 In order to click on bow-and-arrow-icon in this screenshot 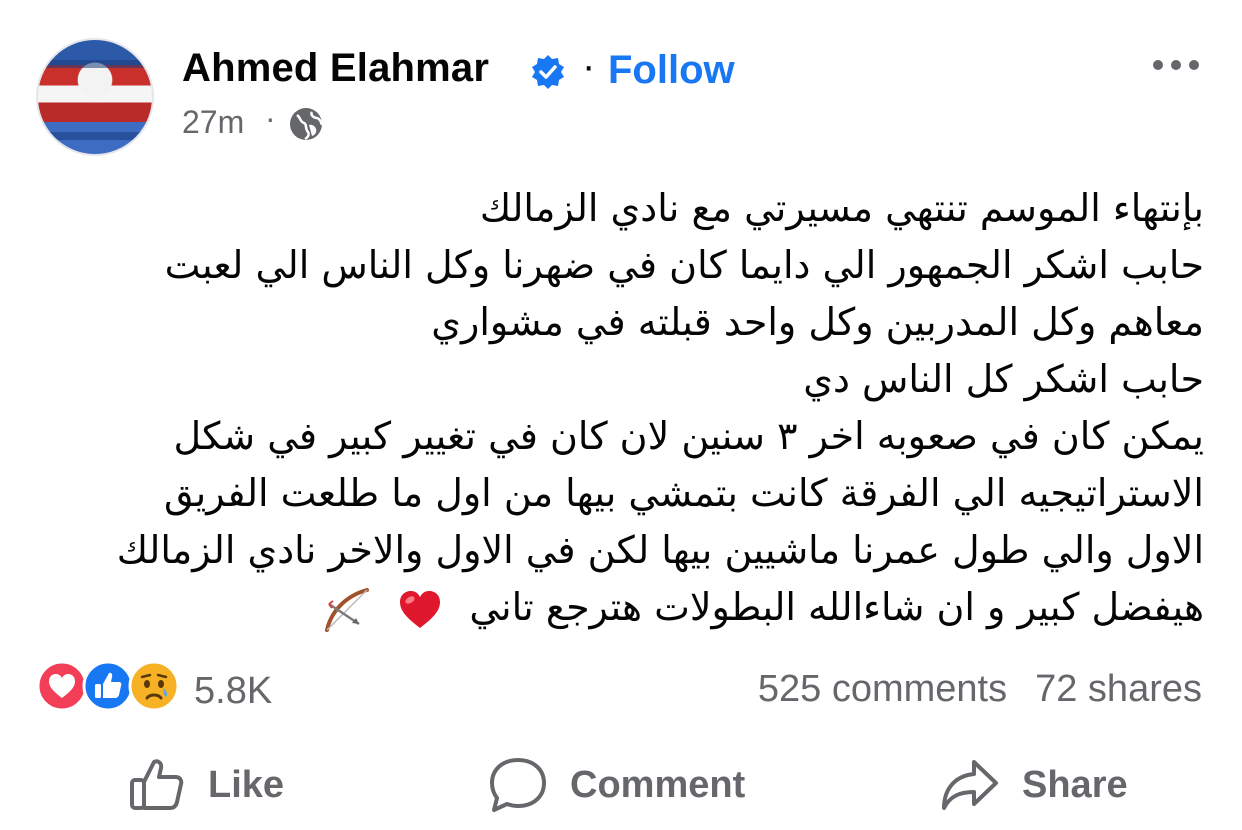, I will do `click(347, 609)`.